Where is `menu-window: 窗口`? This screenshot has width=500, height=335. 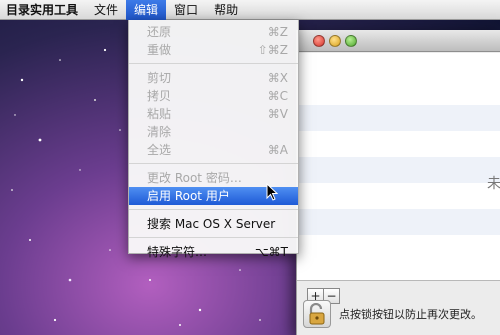
menu-window: 窗口 is located at coordinates (186, 10).